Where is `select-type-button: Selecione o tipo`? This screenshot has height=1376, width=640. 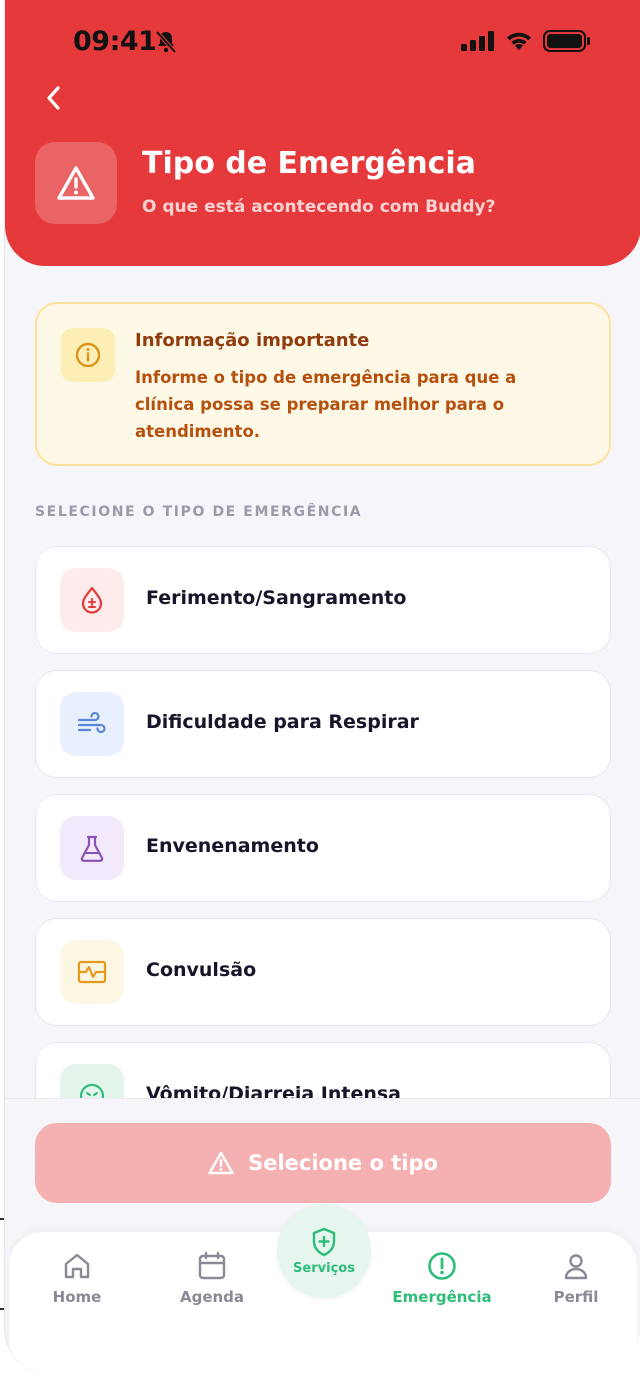
select-type-button: Selecione o tipo is located at coordinates (323, 1163).